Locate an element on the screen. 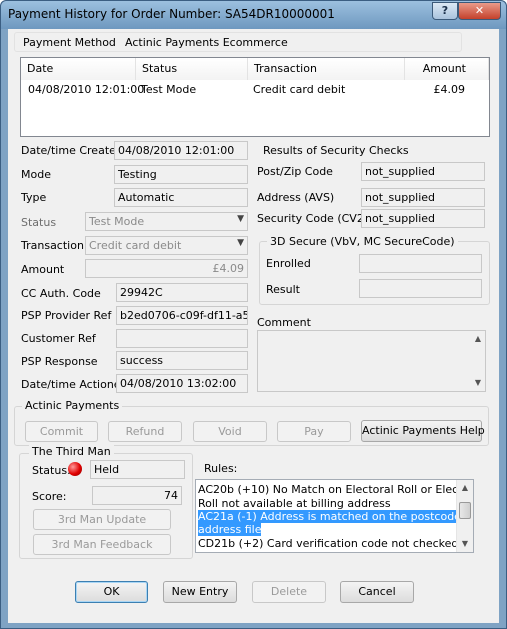 Image resolution: width=507 pixels, height=629 pixels. cv2-label: Security Code (CV2) is located at coordinates (313, 218).